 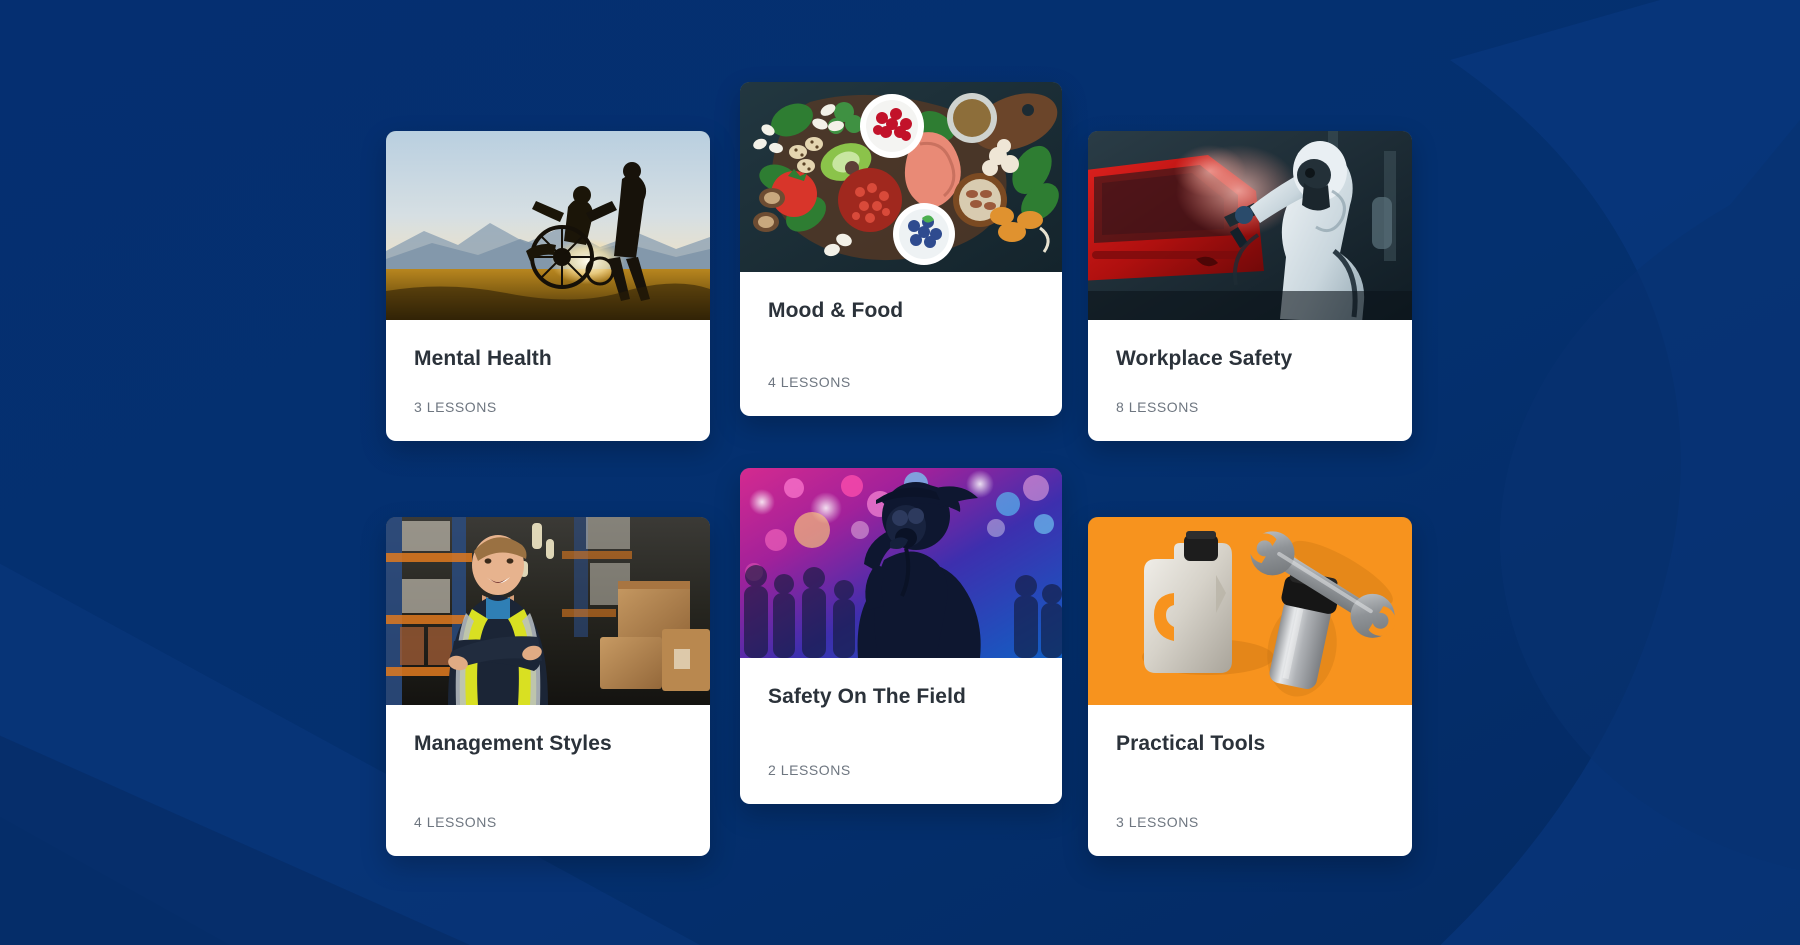 What do you see at coordinates (1204, 358) in the screenshot?
I see `course-card-title: Workplace Safety` at bounding box center [1204, 358].